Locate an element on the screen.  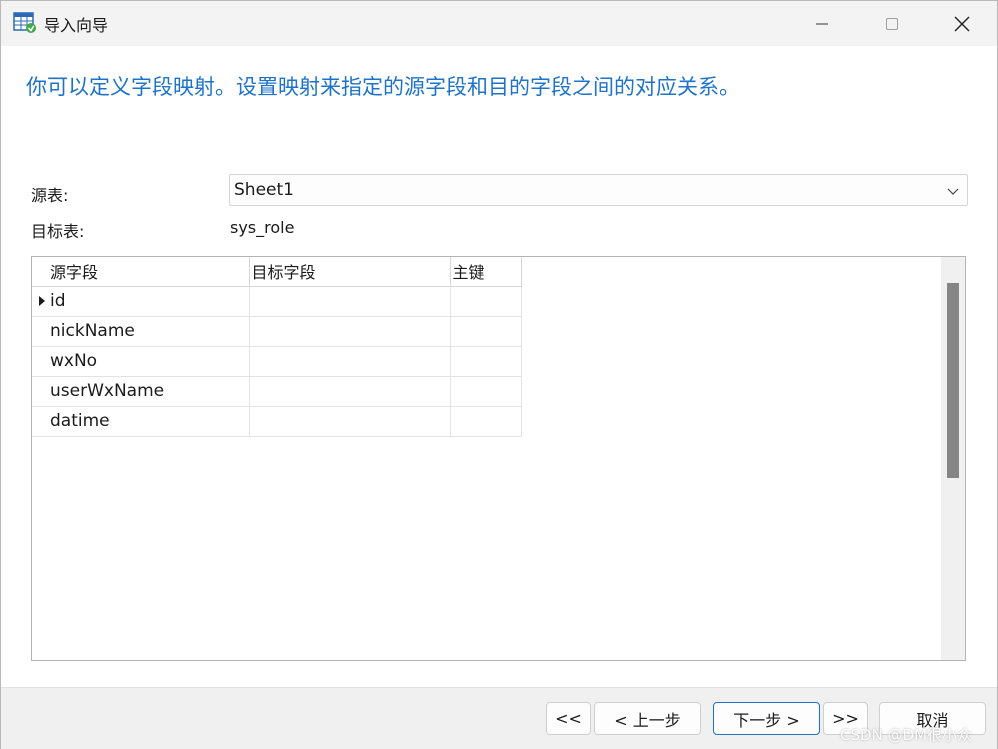
maximize-button is located at coordinates (892, 23).